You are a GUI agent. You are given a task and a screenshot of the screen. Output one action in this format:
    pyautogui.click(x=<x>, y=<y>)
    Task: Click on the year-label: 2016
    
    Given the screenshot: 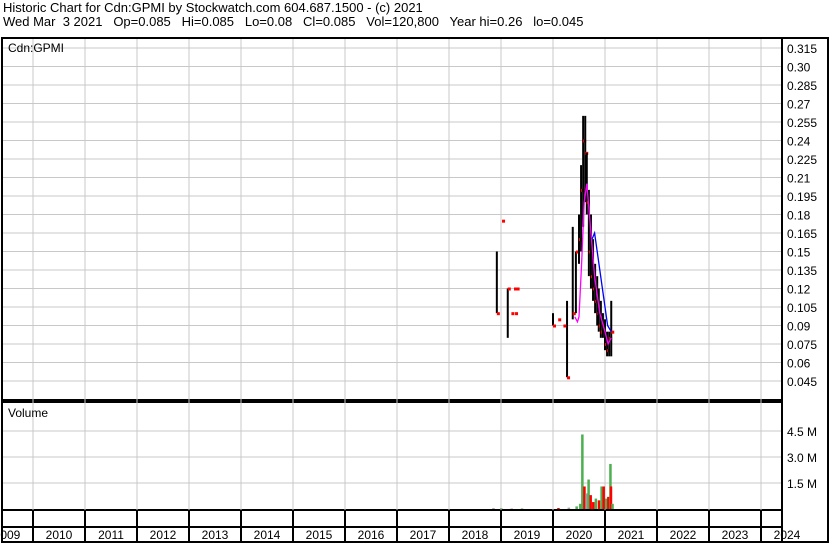 What is the action you would take?
    pyautogui.click(x=371, y=535)
    